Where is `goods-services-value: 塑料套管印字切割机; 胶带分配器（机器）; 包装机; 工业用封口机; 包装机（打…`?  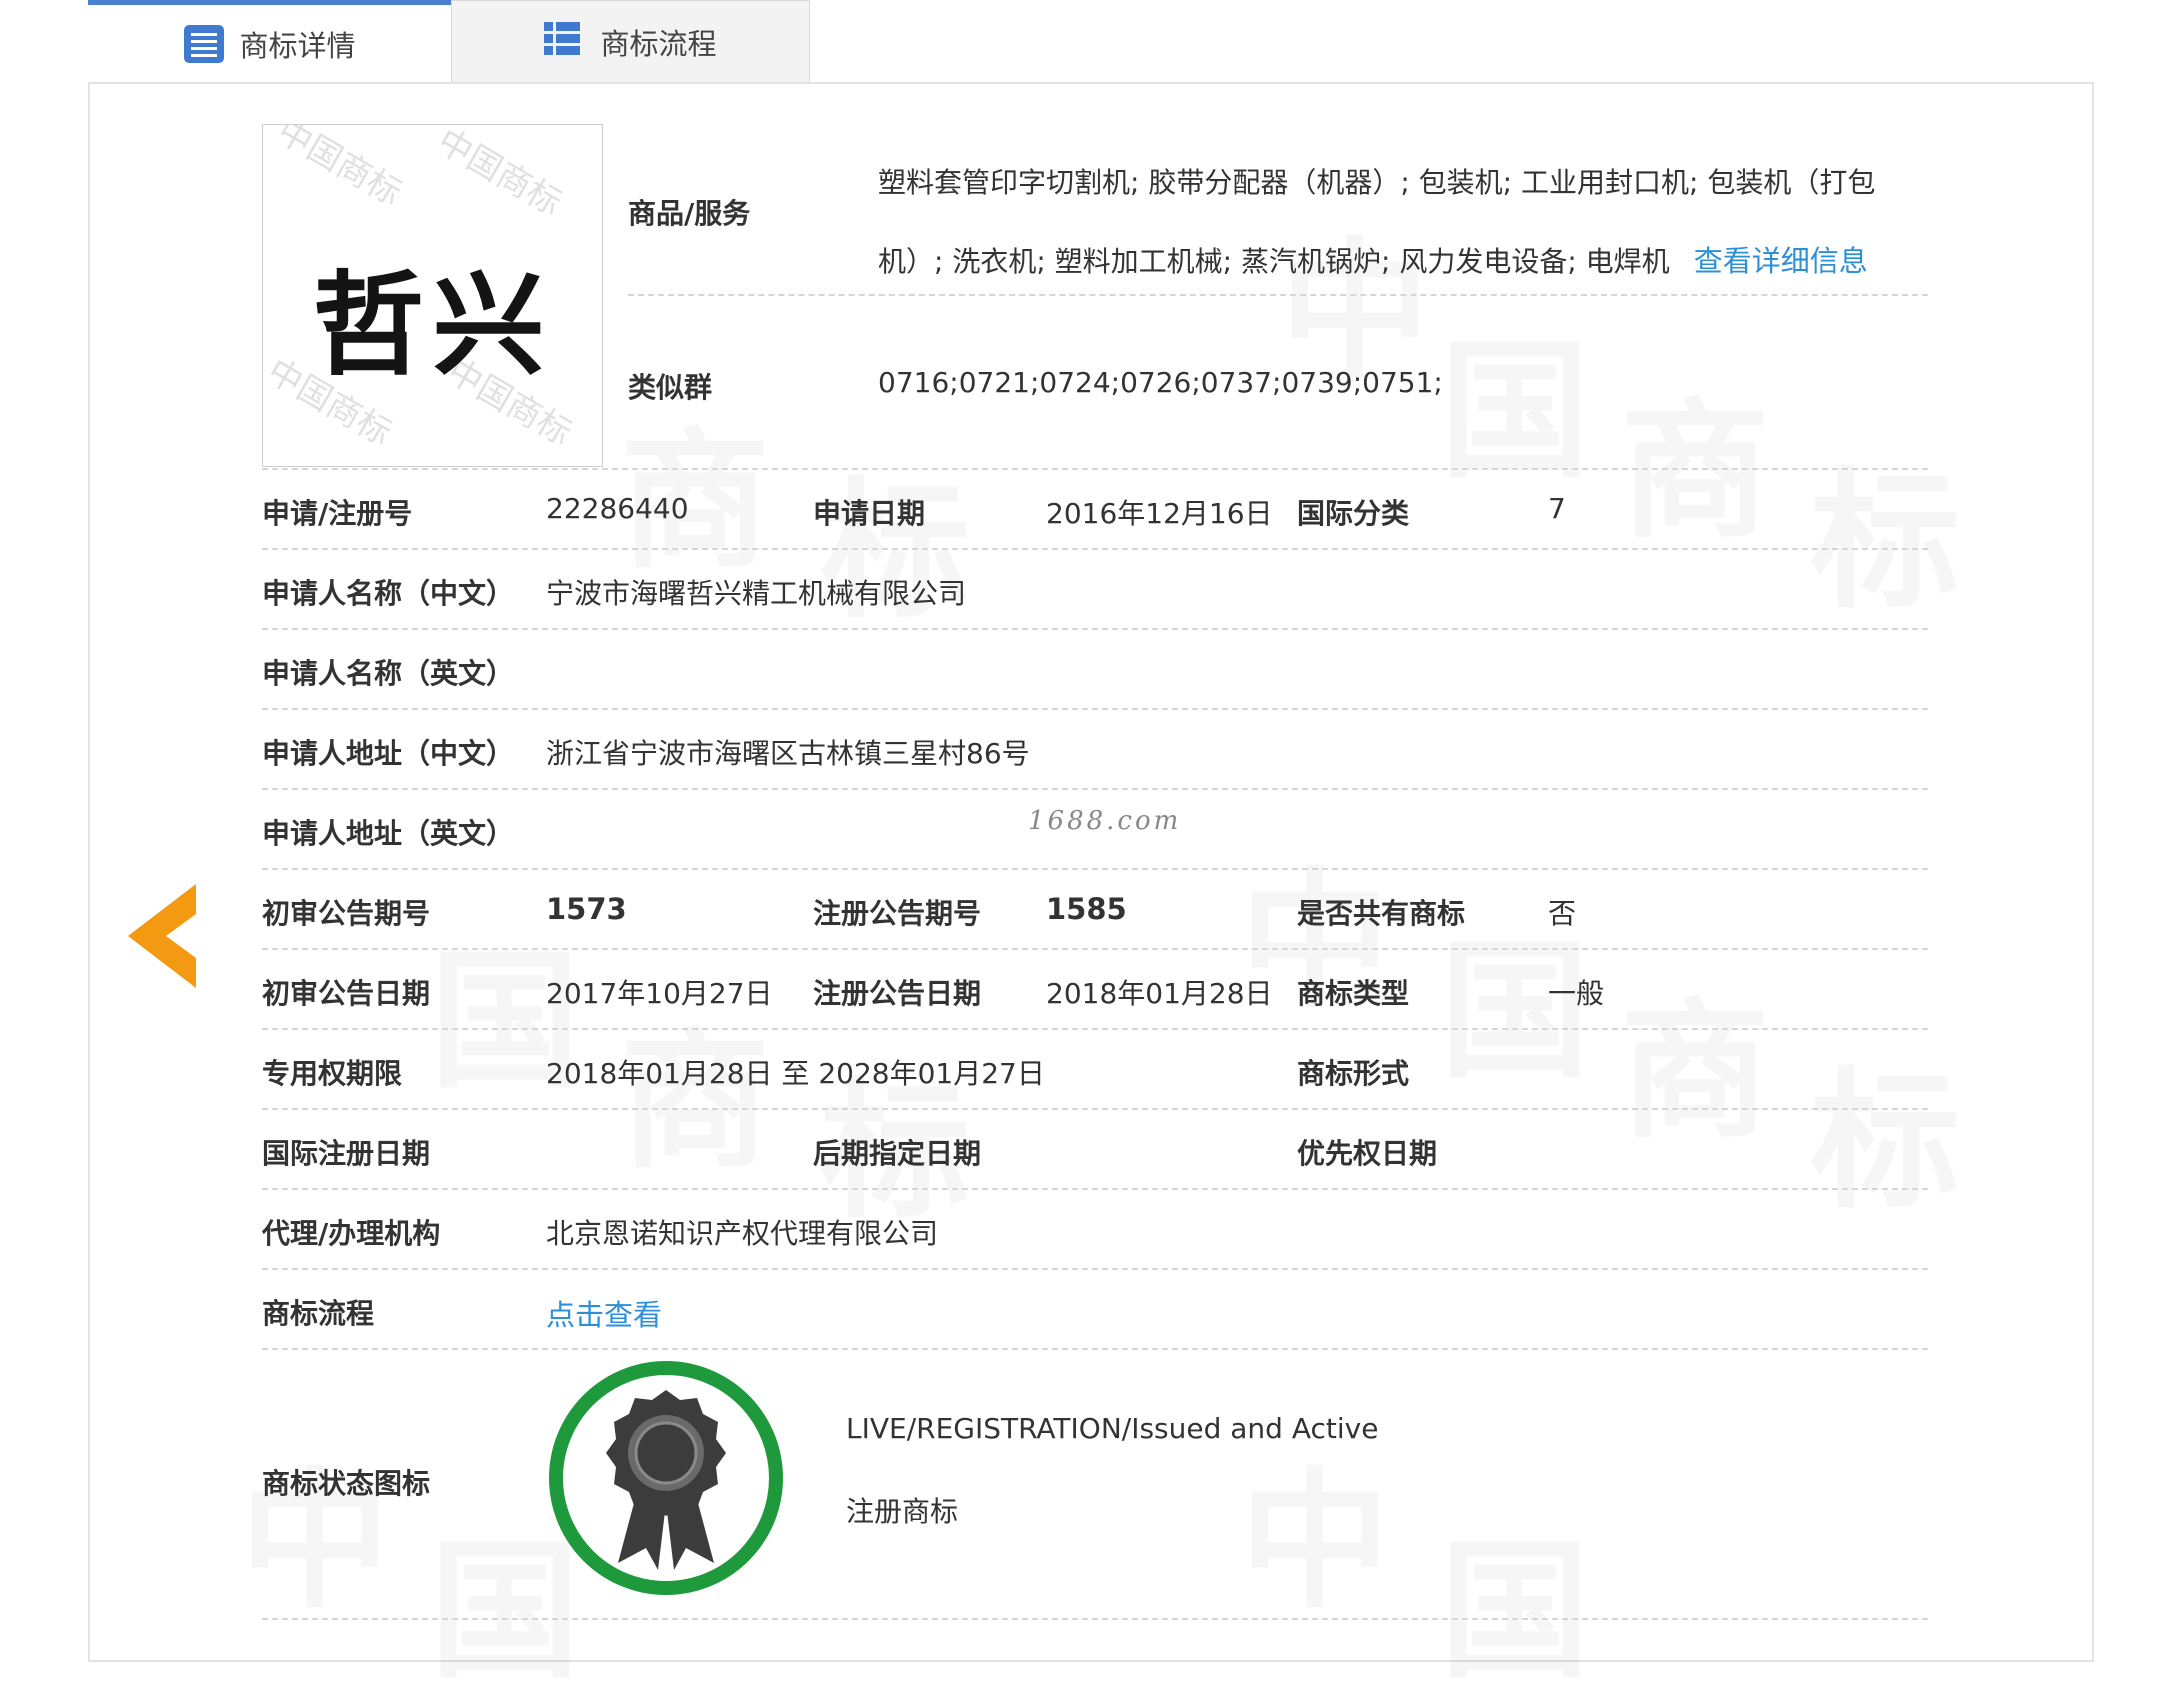 goods-services-value: 塑料套管印字切割机; 胶带分配器（机器）; 包装机; 工业用封口机; 包装机（打… is located at coordinates (1393, 222).